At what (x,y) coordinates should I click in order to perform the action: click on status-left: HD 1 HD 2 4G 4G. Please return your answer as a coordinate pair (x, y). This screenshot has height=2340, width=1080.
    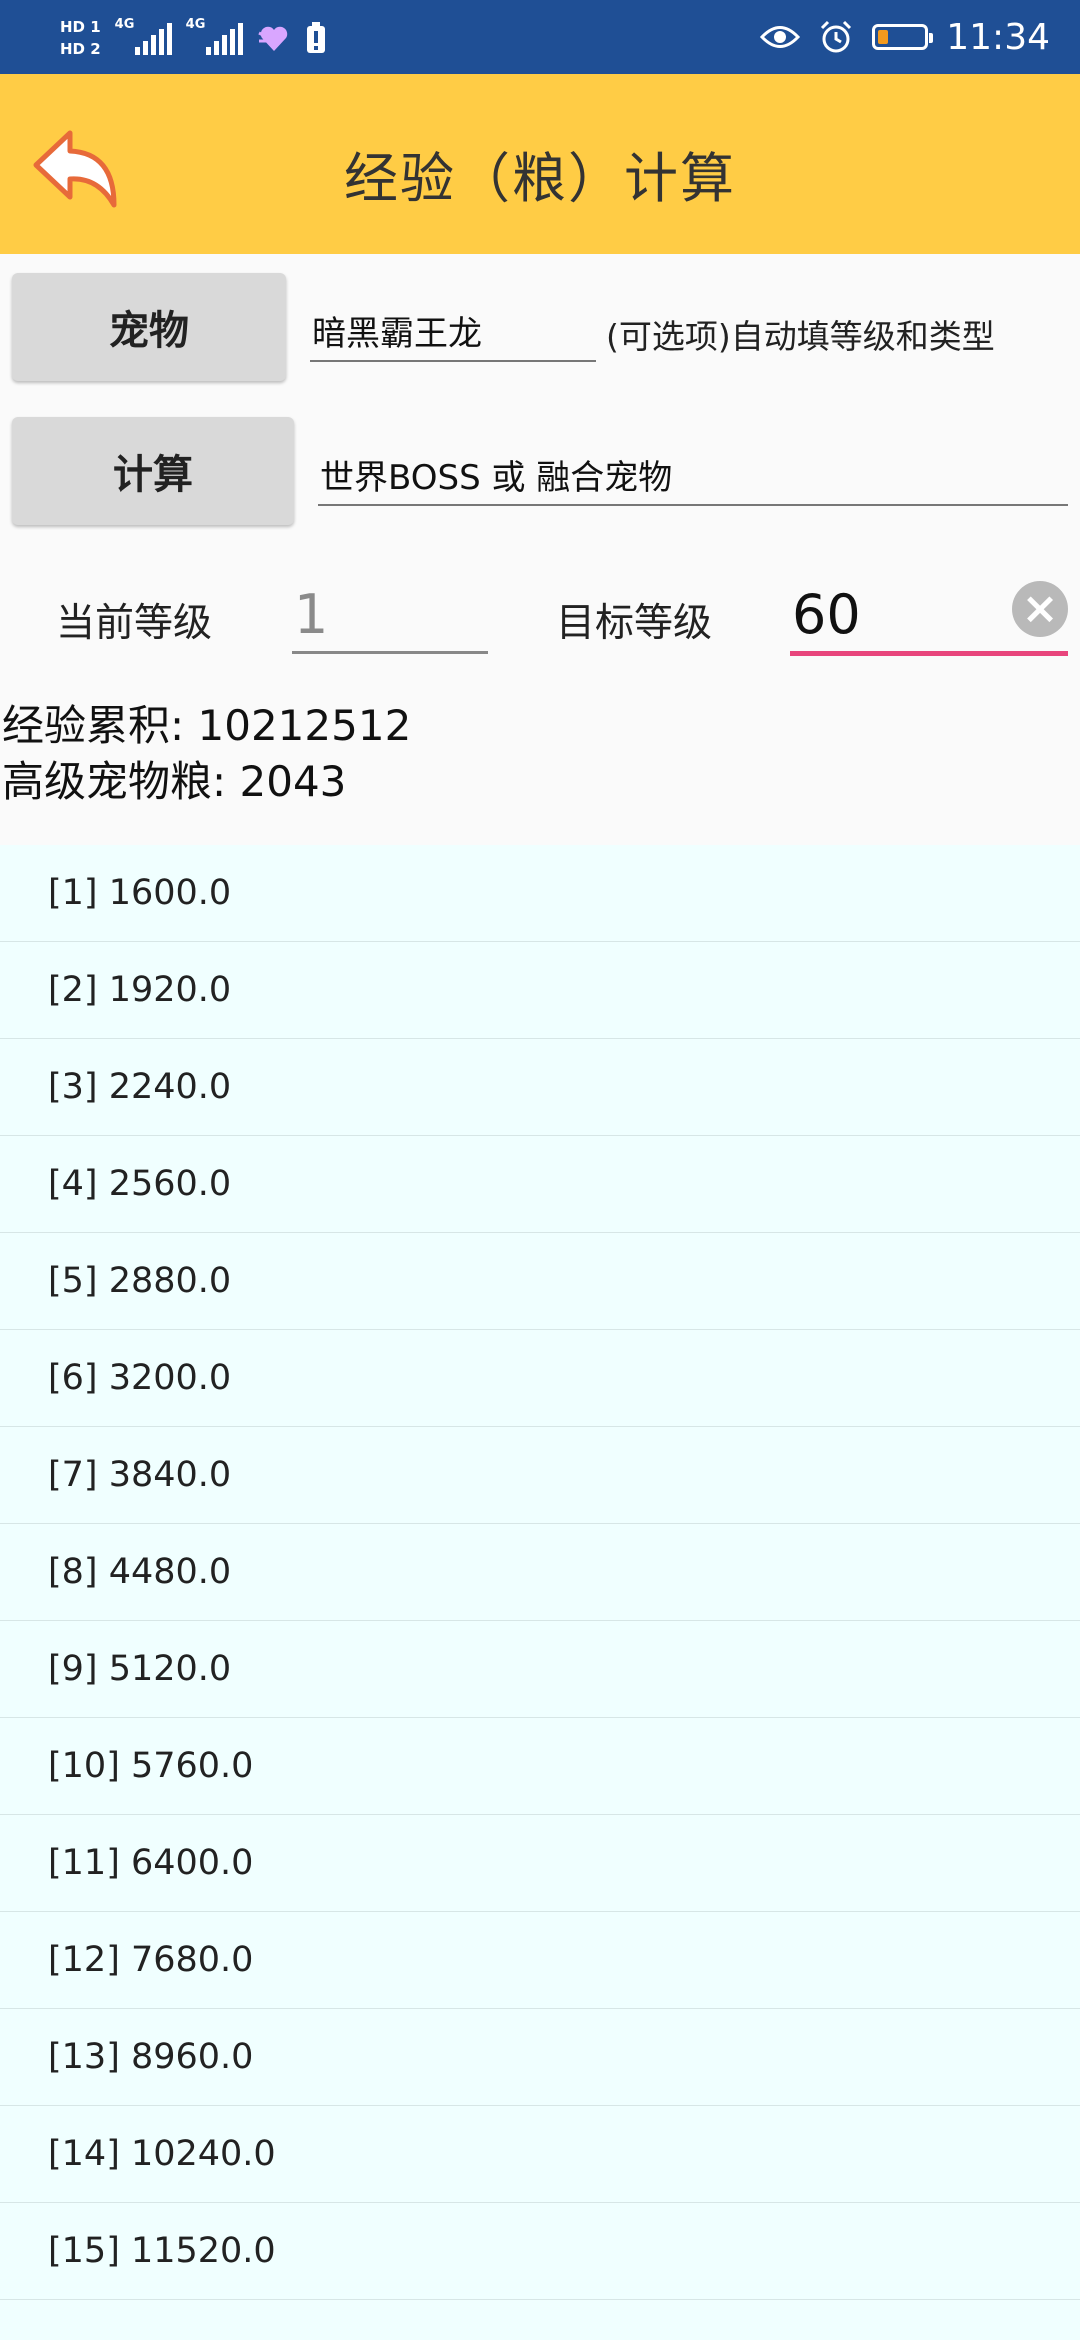
    Looking at the image, I should click on (193, 38).